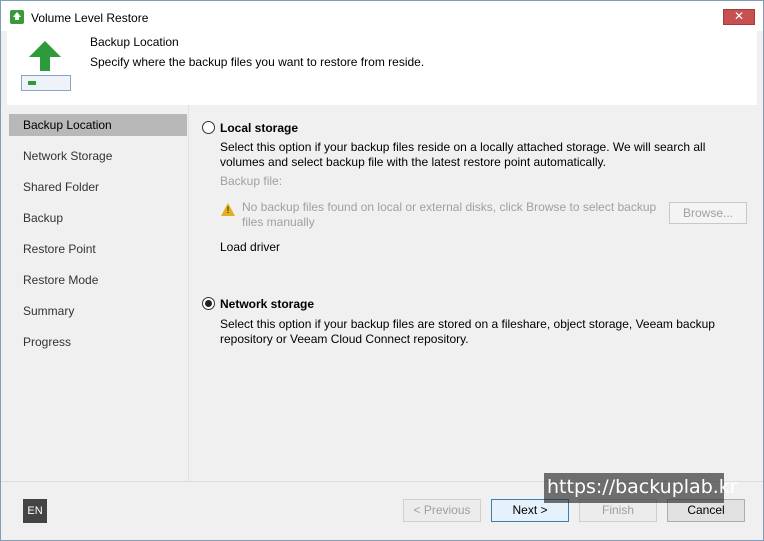  Describe the element at coordinates (98, 280) in the screenshot. I see `nav-item-restore-mode: Restore Mode` at that location.